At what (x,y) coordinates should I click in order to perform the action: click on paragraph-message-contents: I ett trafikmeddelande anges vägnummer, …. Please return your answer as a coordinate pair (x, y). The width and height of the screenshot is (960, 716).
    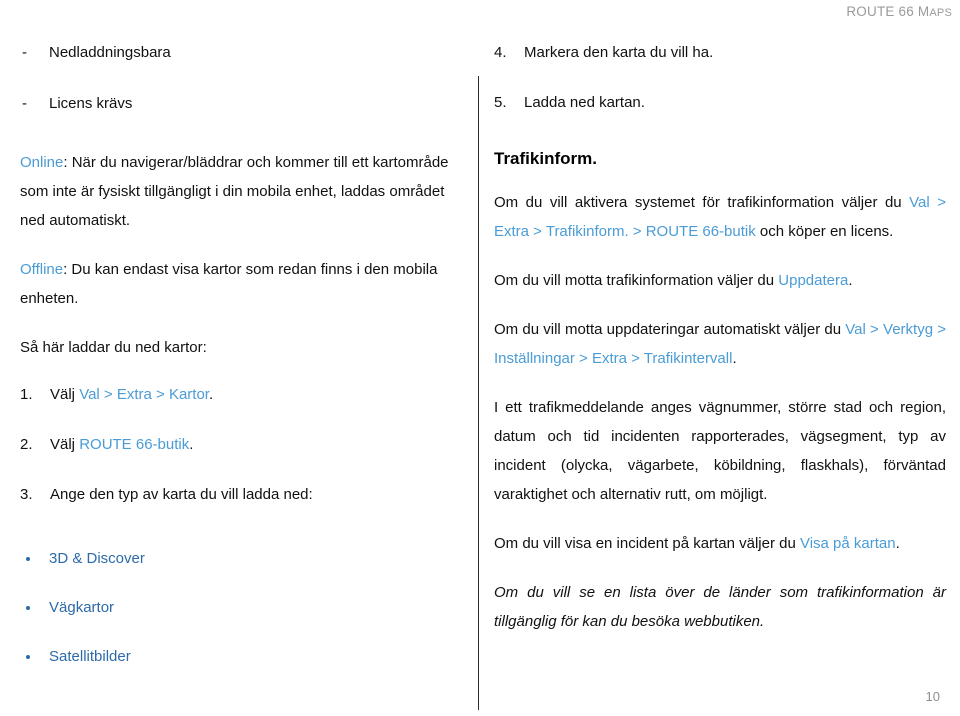
    Looking at the image, I should click on (720, 451).